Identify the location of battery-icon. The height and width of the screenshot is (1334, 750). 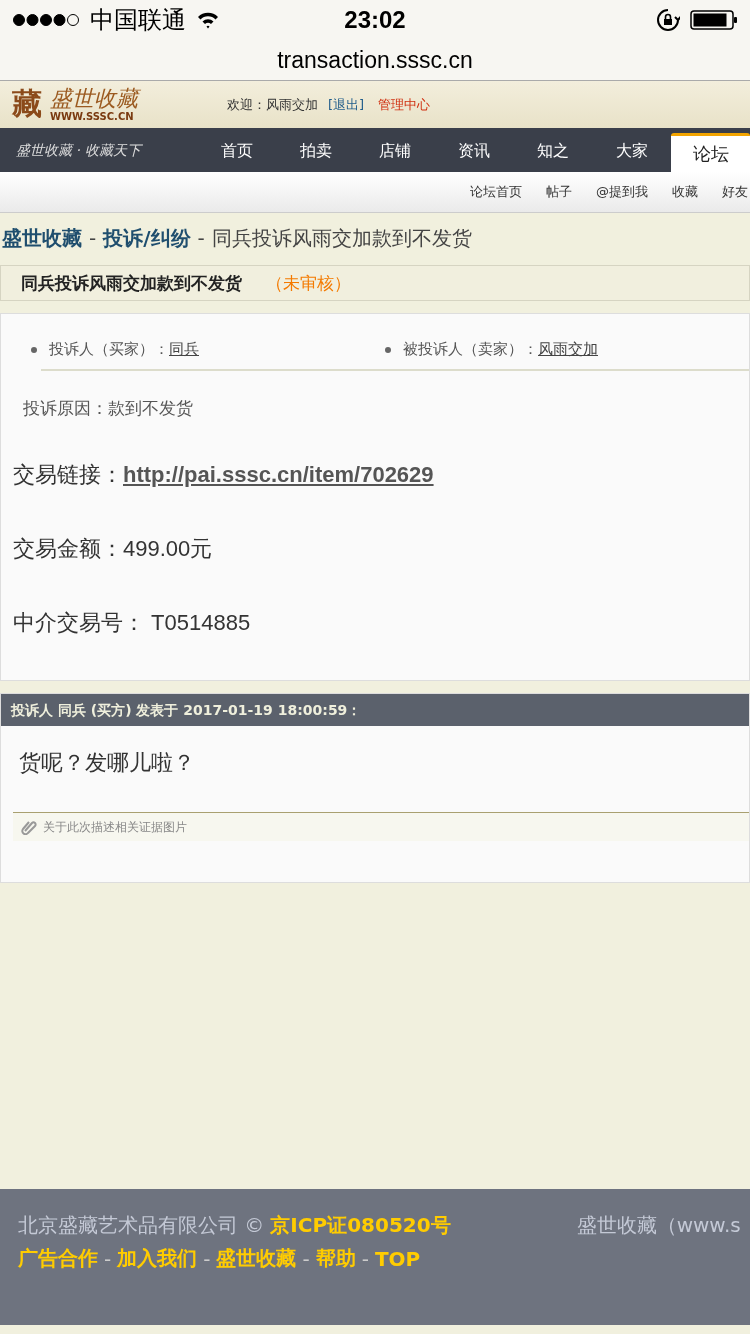
(714, 20).